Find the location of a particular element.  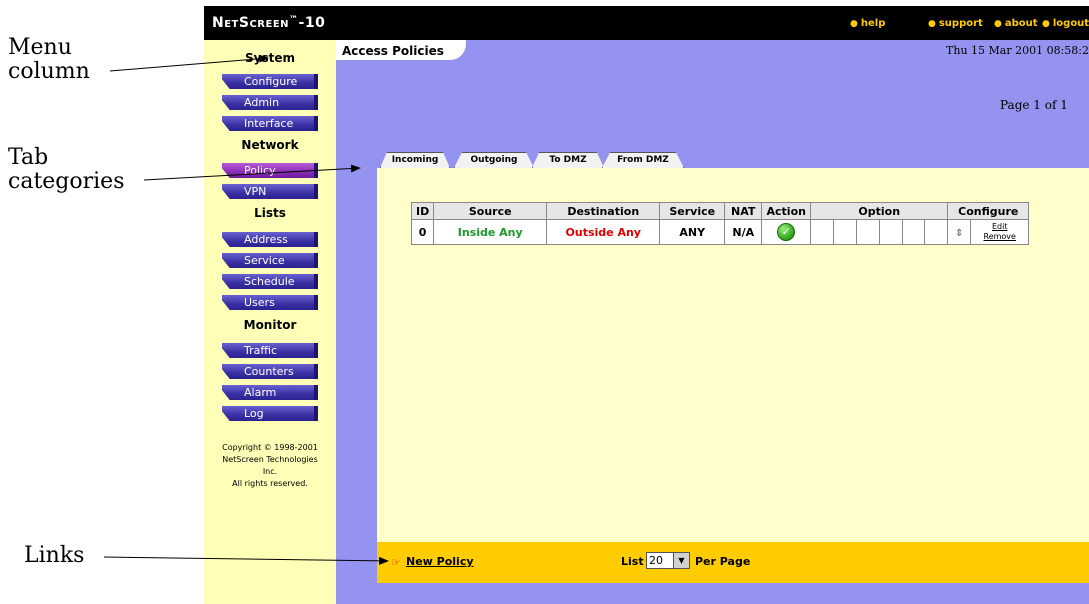

tab-to-dmz: To DMZ is located at coordinates (568, 160).